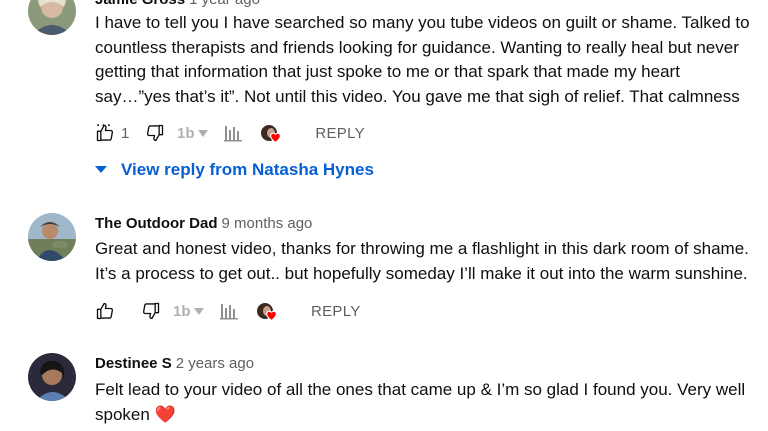  What do you see at coordinates (133, 363) in the screenshot?
I see `author-name: Destinee S` at bounding box center [133, 363].